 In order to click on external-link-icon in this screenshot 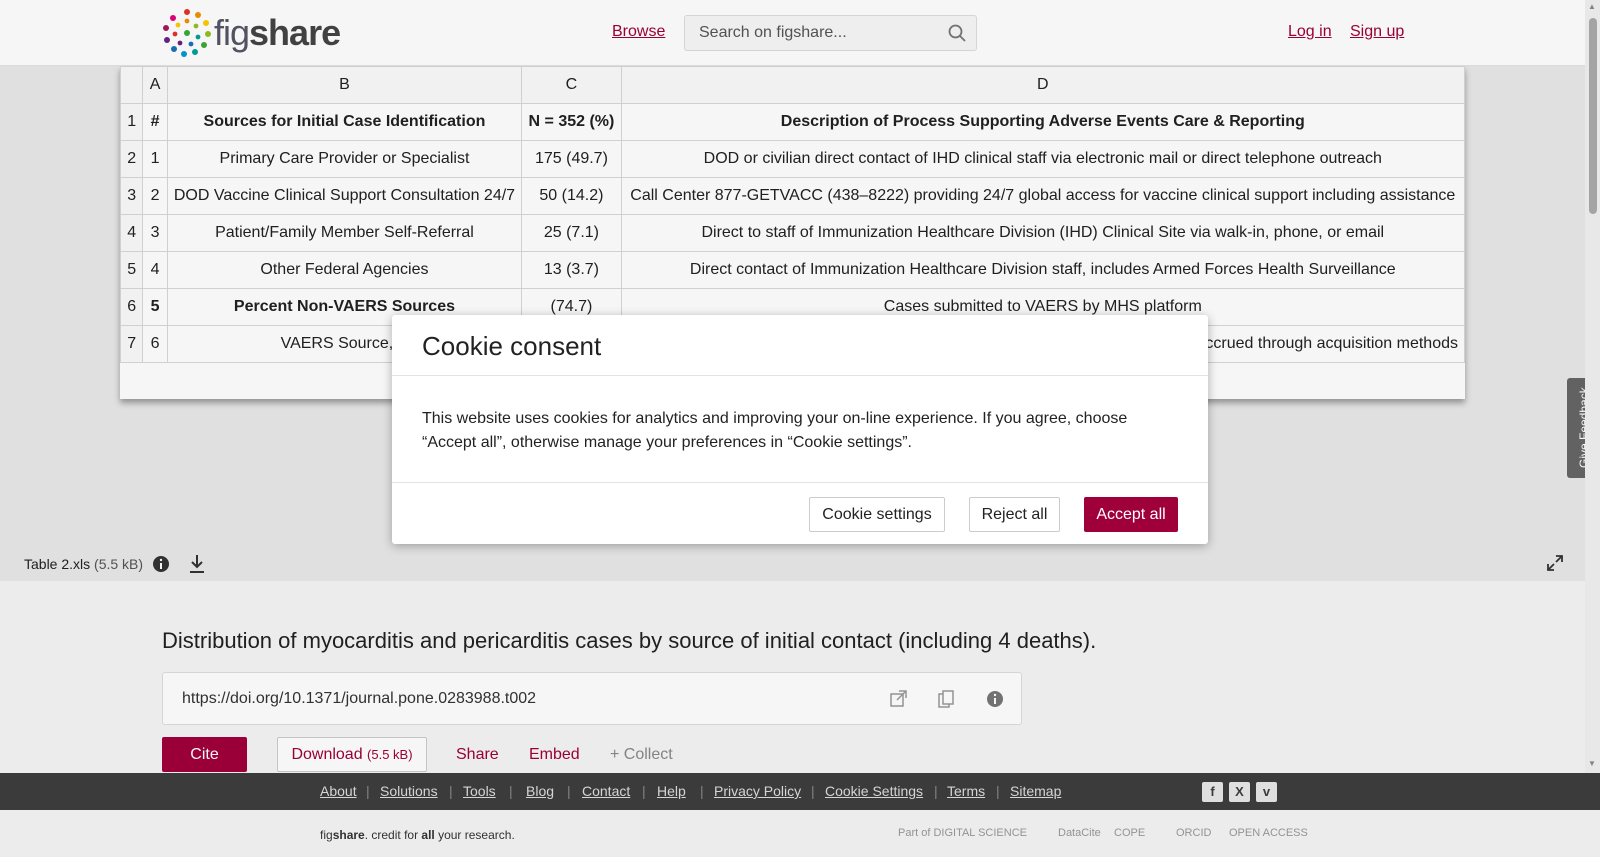, I will do `click(898, 699)`.